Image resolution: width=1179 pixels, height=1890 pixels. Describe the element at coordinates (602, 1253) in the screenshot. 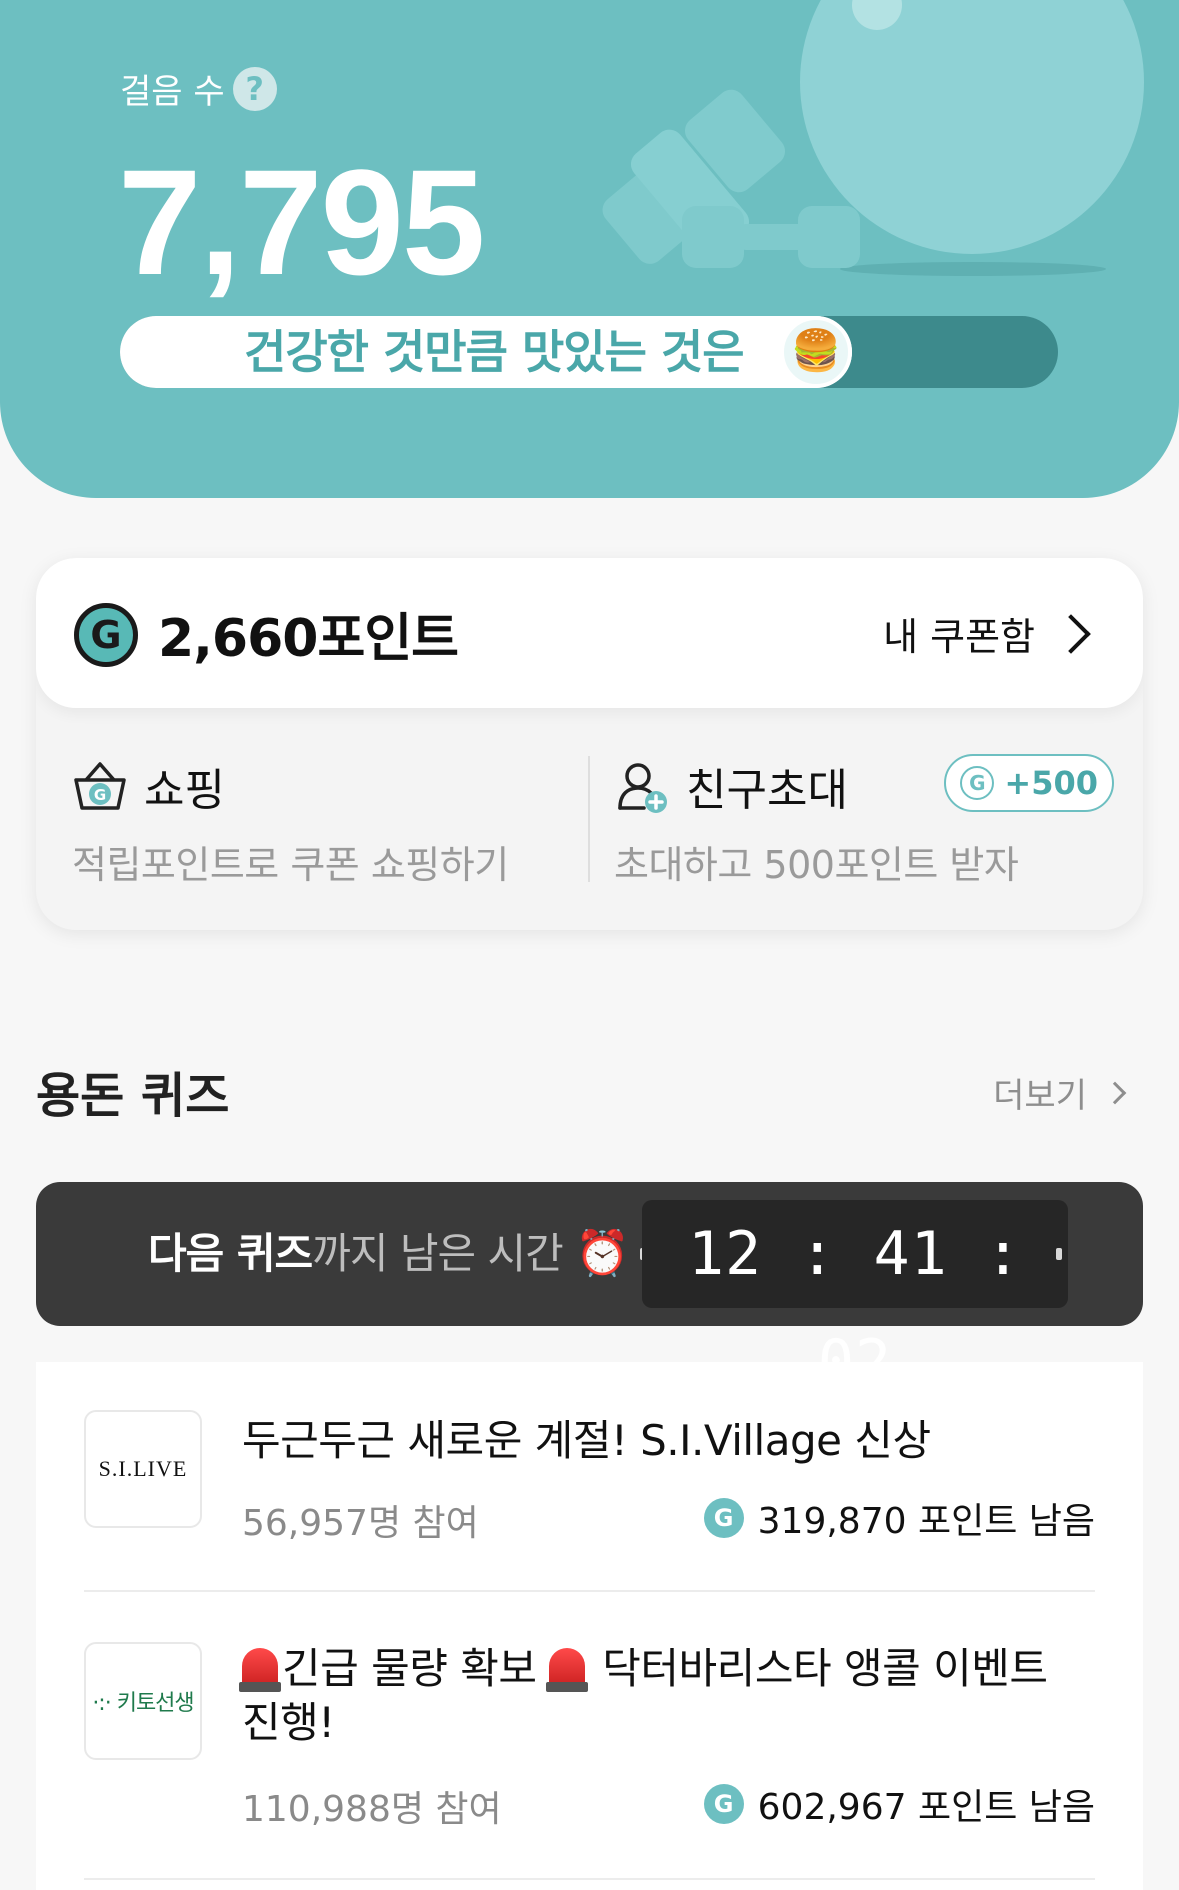

I see `alarm-clock-icon: ⏰` at that location.